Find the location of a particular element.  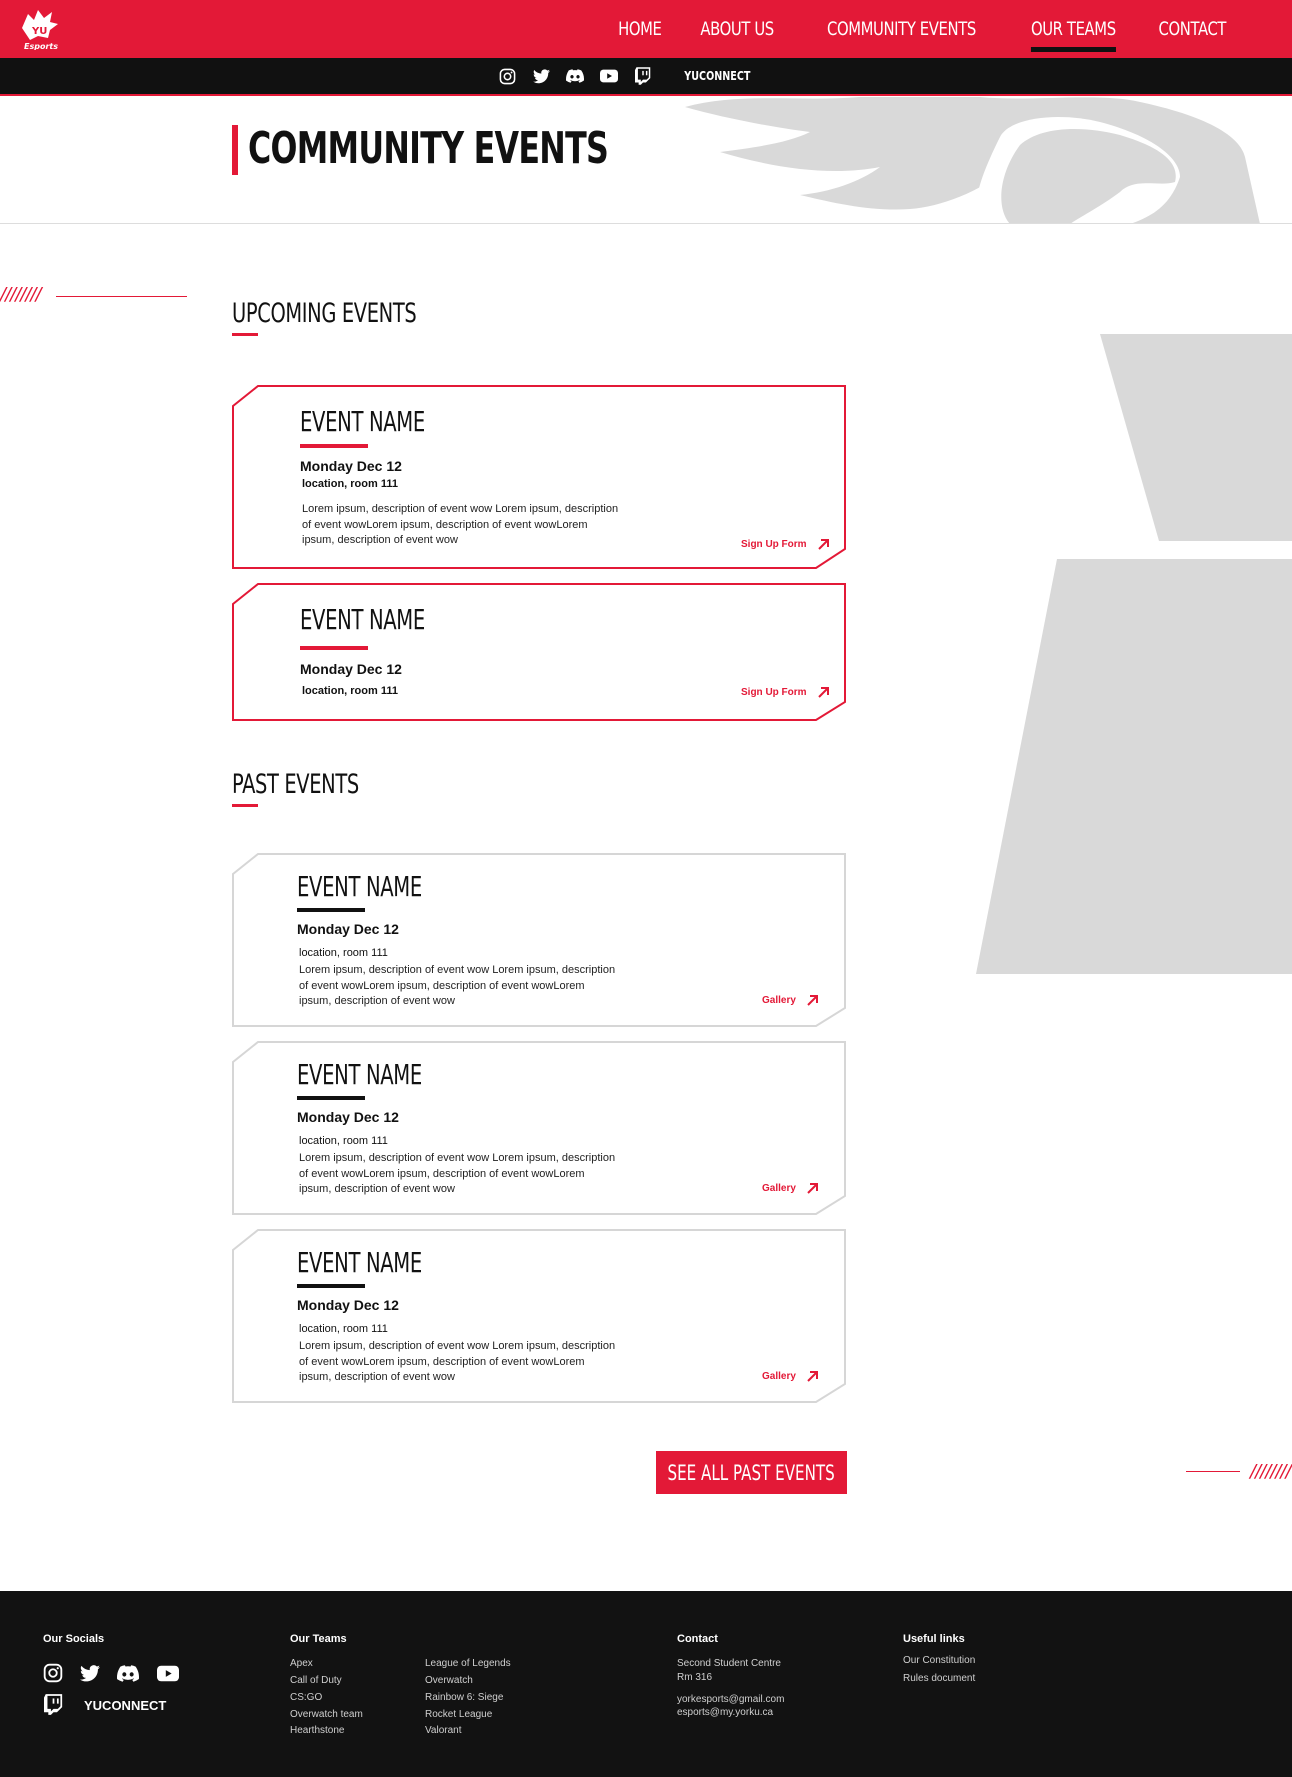

nav-home: HOME is located at coordinates (640, 29).